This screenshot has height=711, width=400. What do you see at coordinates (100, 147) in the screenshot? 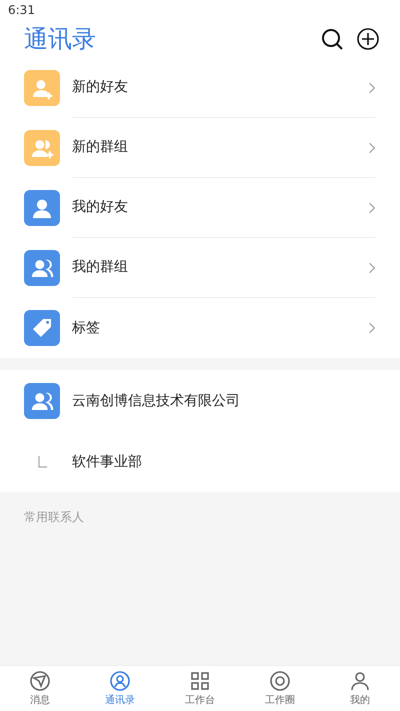
I see `menu-label: 新的群组` at bounding box center [100, 147].